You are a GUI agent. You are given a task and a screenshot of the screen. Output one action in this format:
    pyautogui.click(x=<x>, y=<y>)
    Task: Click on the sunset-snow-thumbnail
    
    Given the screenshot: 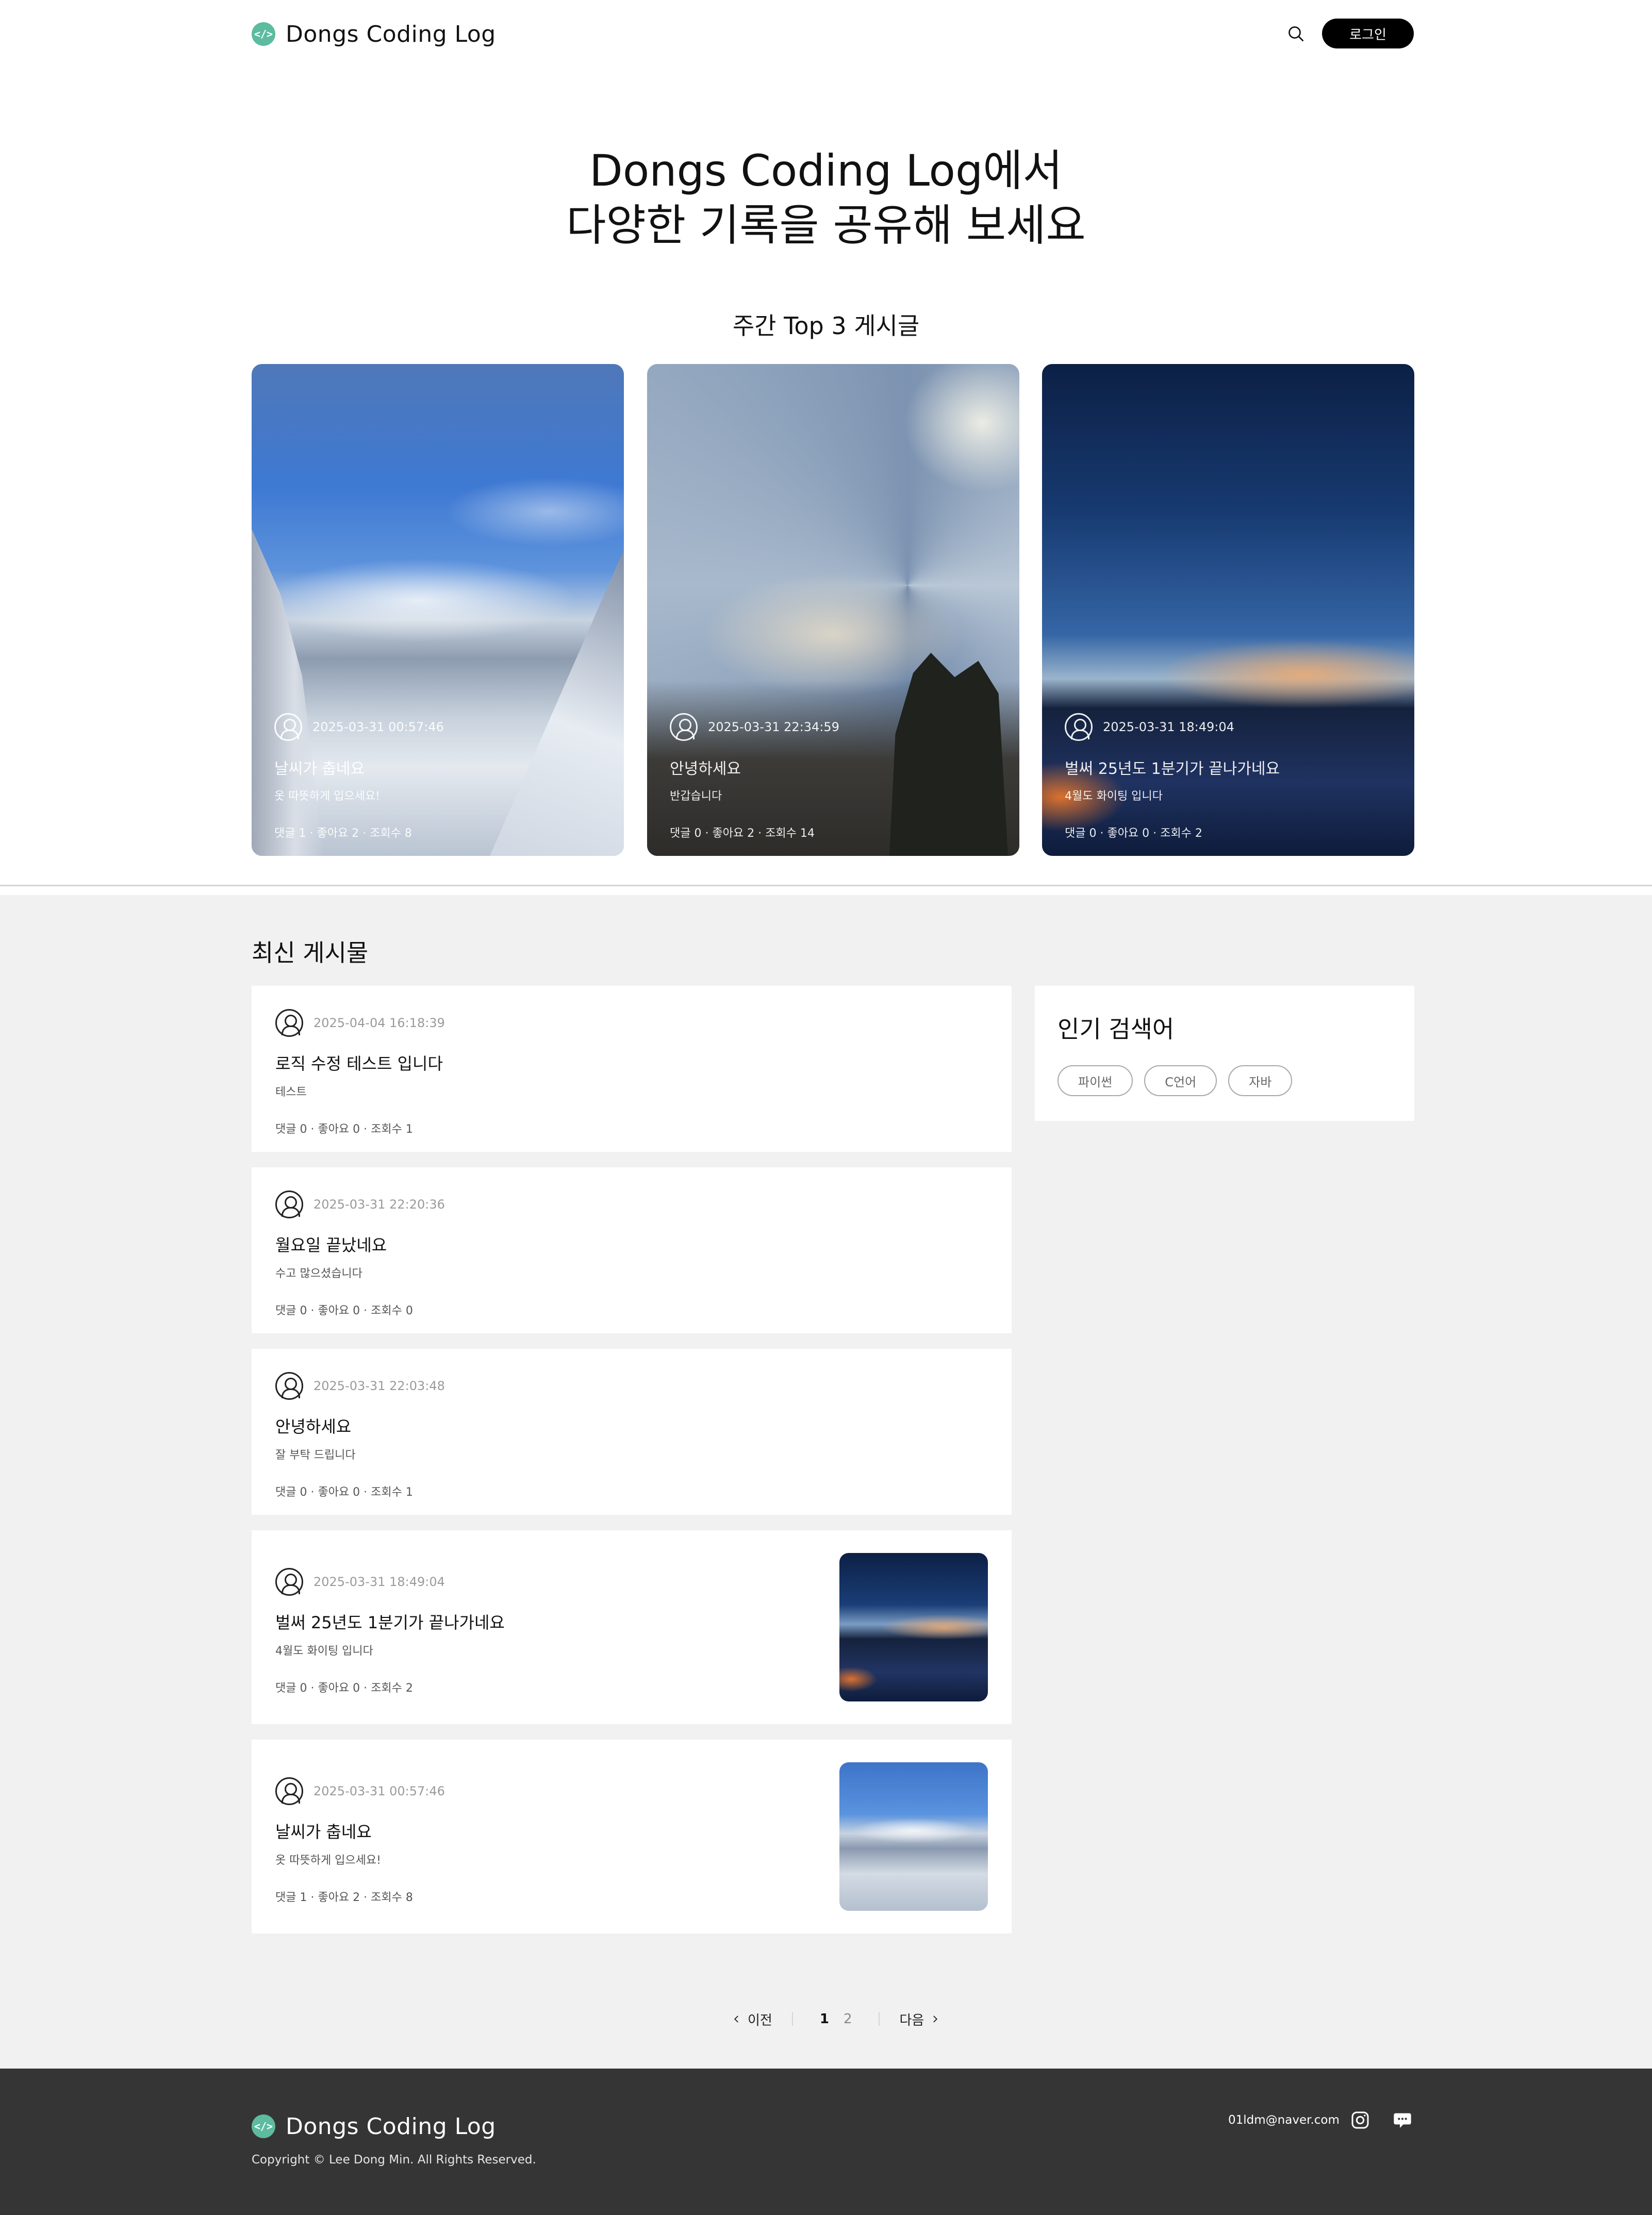 What is the action you would take?
    pyautogui.click(x=914, y=1627)
    